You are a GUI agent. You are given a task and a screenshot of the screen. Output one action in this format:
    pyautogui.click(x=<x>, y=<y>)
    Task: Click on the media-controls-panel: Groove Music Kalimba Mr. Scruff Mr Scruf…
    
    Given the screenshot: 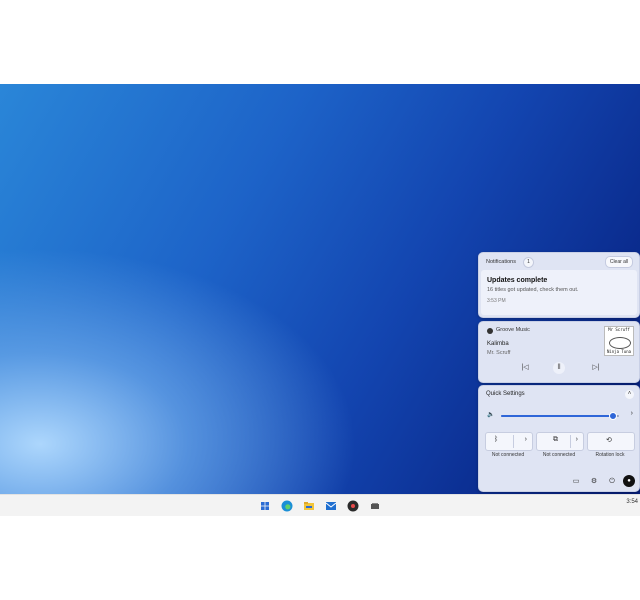 What is the action you would take?
    pyautogui.click(x=559, y=352)
    